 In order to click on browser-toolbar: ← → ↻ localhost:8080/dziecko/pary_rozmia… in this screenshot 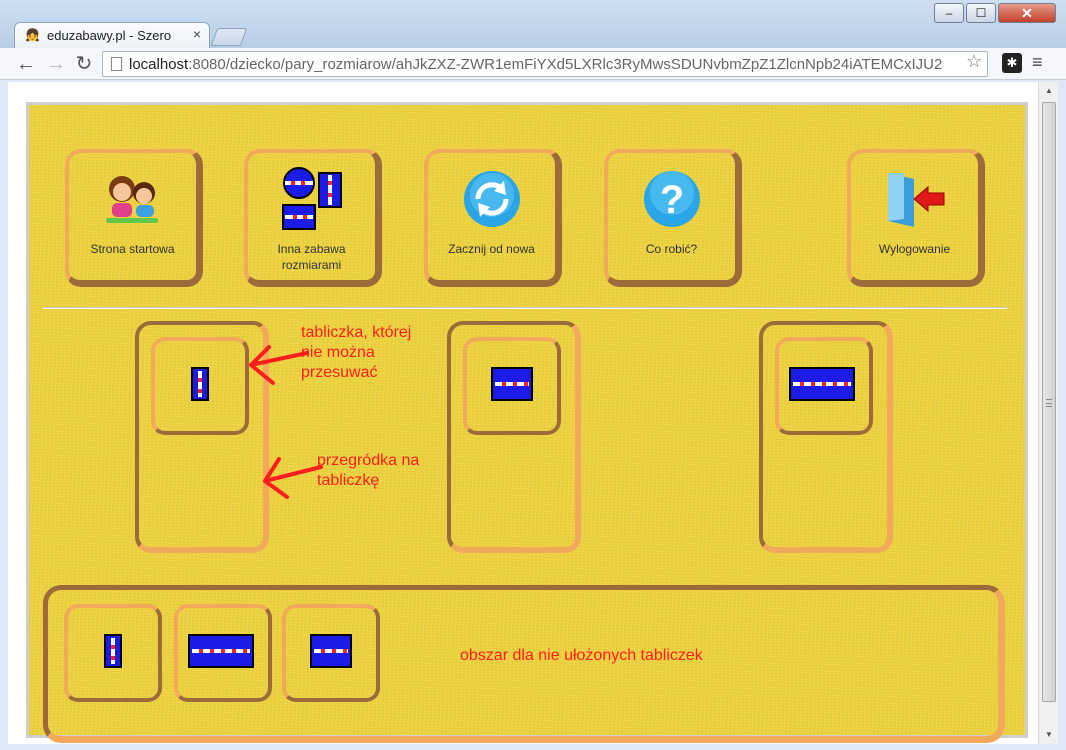, I will do `click(533, 64)`.